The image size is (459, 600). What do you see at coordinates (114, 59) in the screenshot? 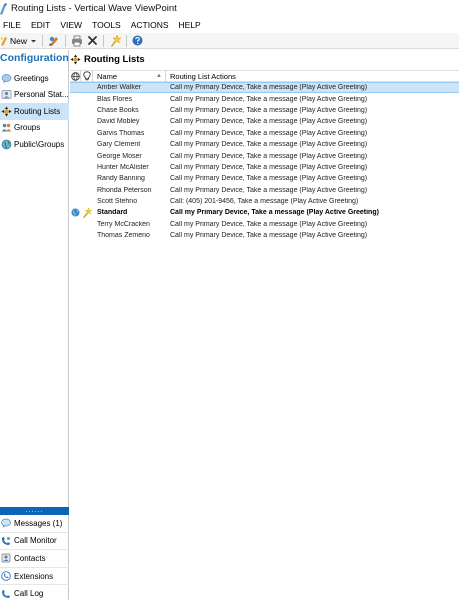
I see `page-title-text: Routing Lists` at bounding box center [114, 59].